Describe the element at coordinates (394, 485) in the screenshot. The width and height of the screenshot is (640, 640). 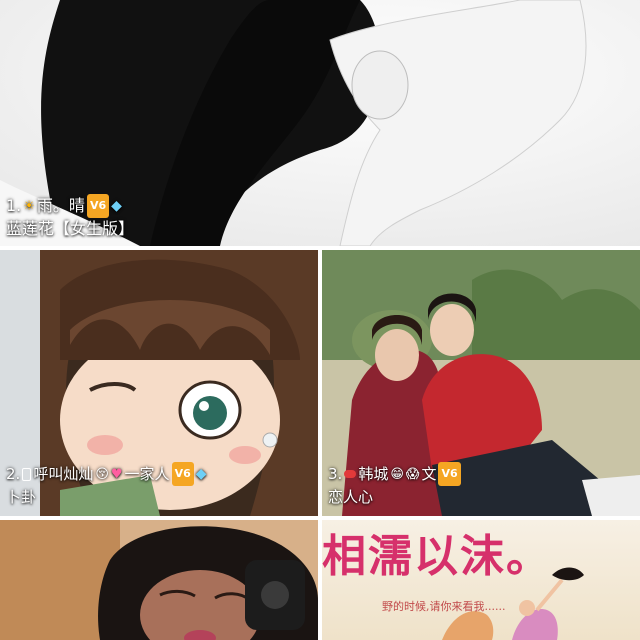
I see `card-3-caption: 3. 韩城 😁 😱 文 V6 恋人心` at that location.